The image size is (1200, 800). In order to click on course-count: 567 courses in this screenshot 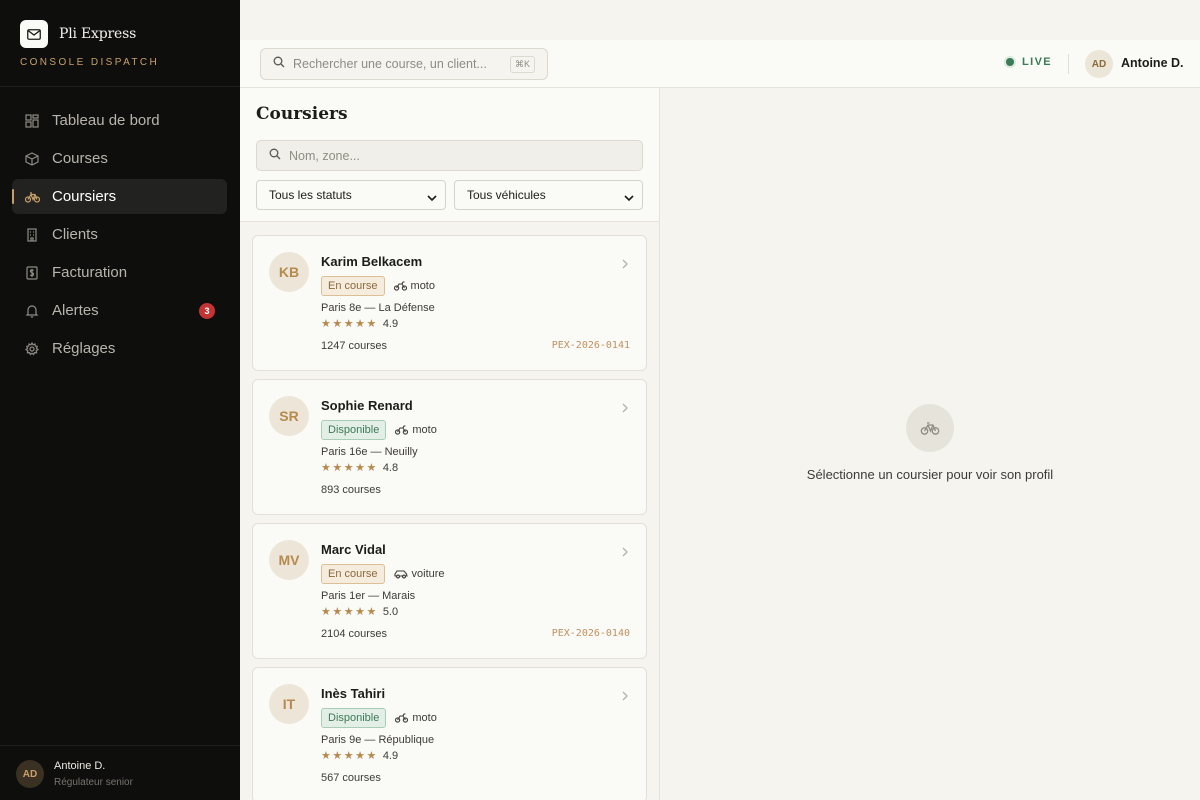, I will do `click(351, 778)`.